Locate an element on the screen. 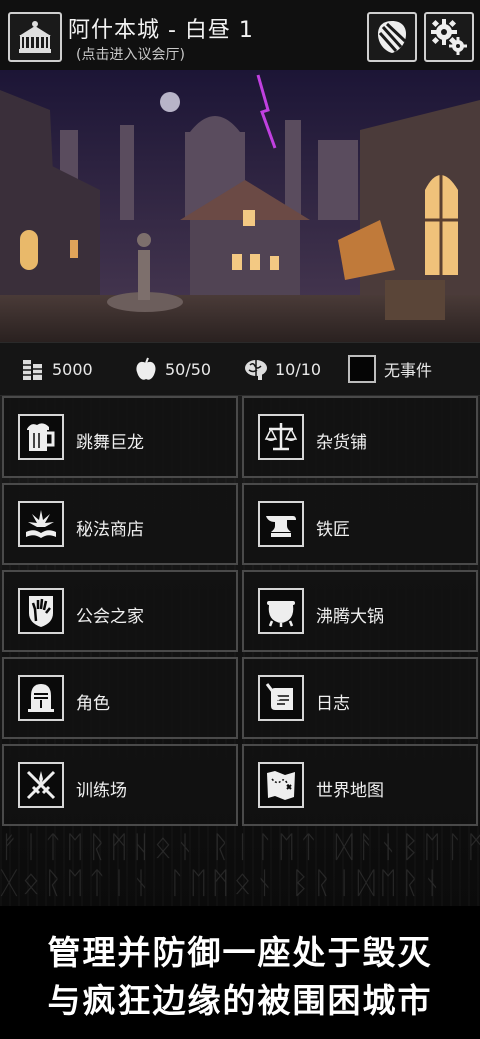 The image size is (480, 1039). council-hall-button is located at coordinates (35, 37).